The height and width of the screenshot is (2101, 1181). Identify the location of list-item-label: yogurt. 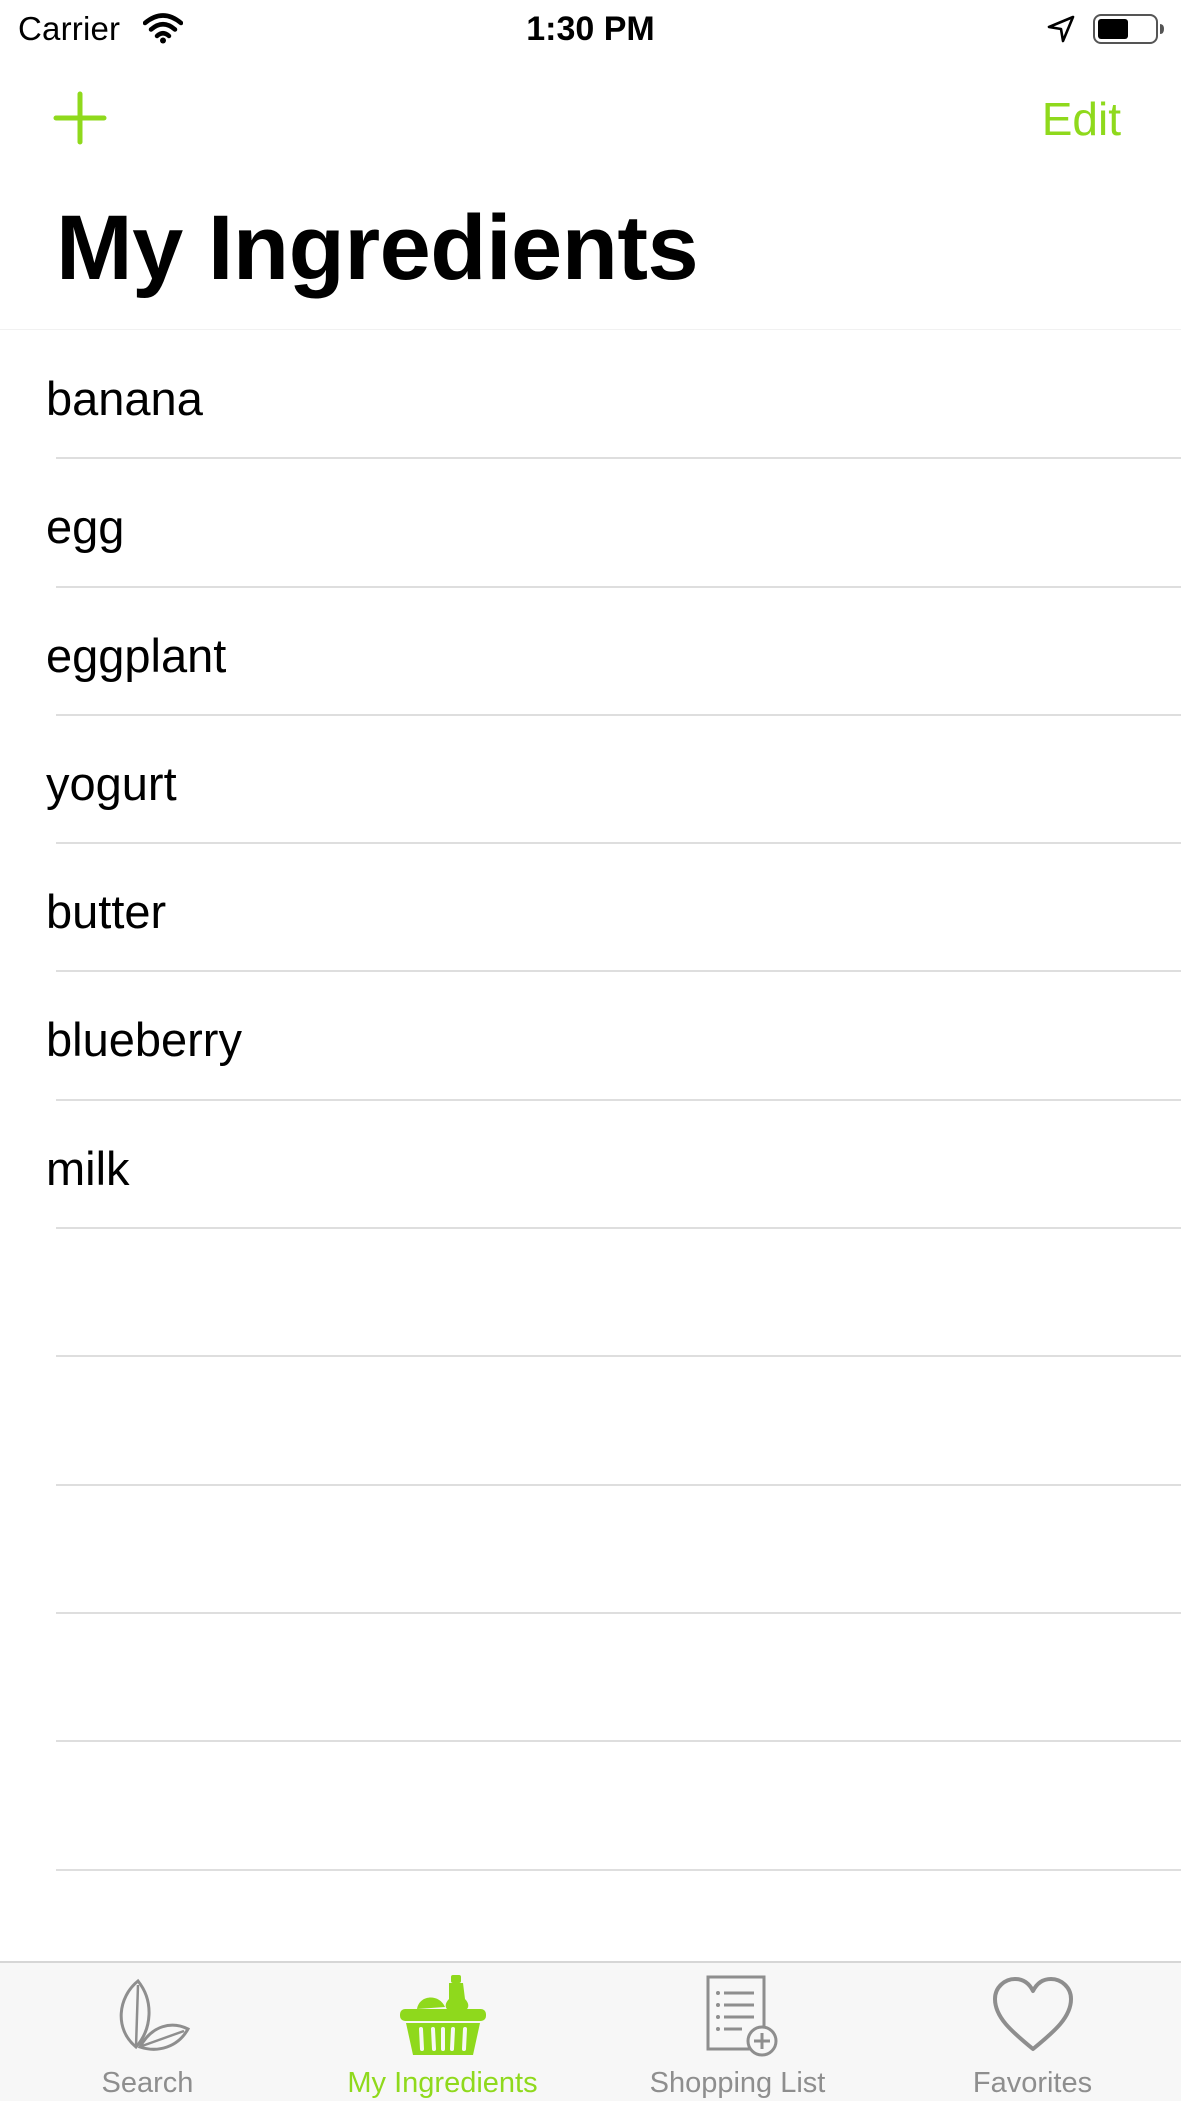
(111, 783).